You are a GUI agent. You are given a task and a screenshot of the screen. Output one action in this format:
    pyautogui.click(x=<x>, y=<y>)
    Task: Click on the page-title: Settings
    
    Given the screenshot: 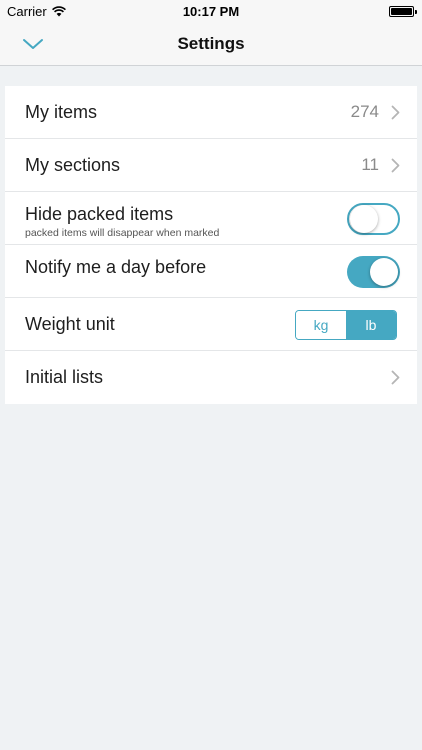 What is the action you would take?
    pyautogui.click(x=211, y=43)
    